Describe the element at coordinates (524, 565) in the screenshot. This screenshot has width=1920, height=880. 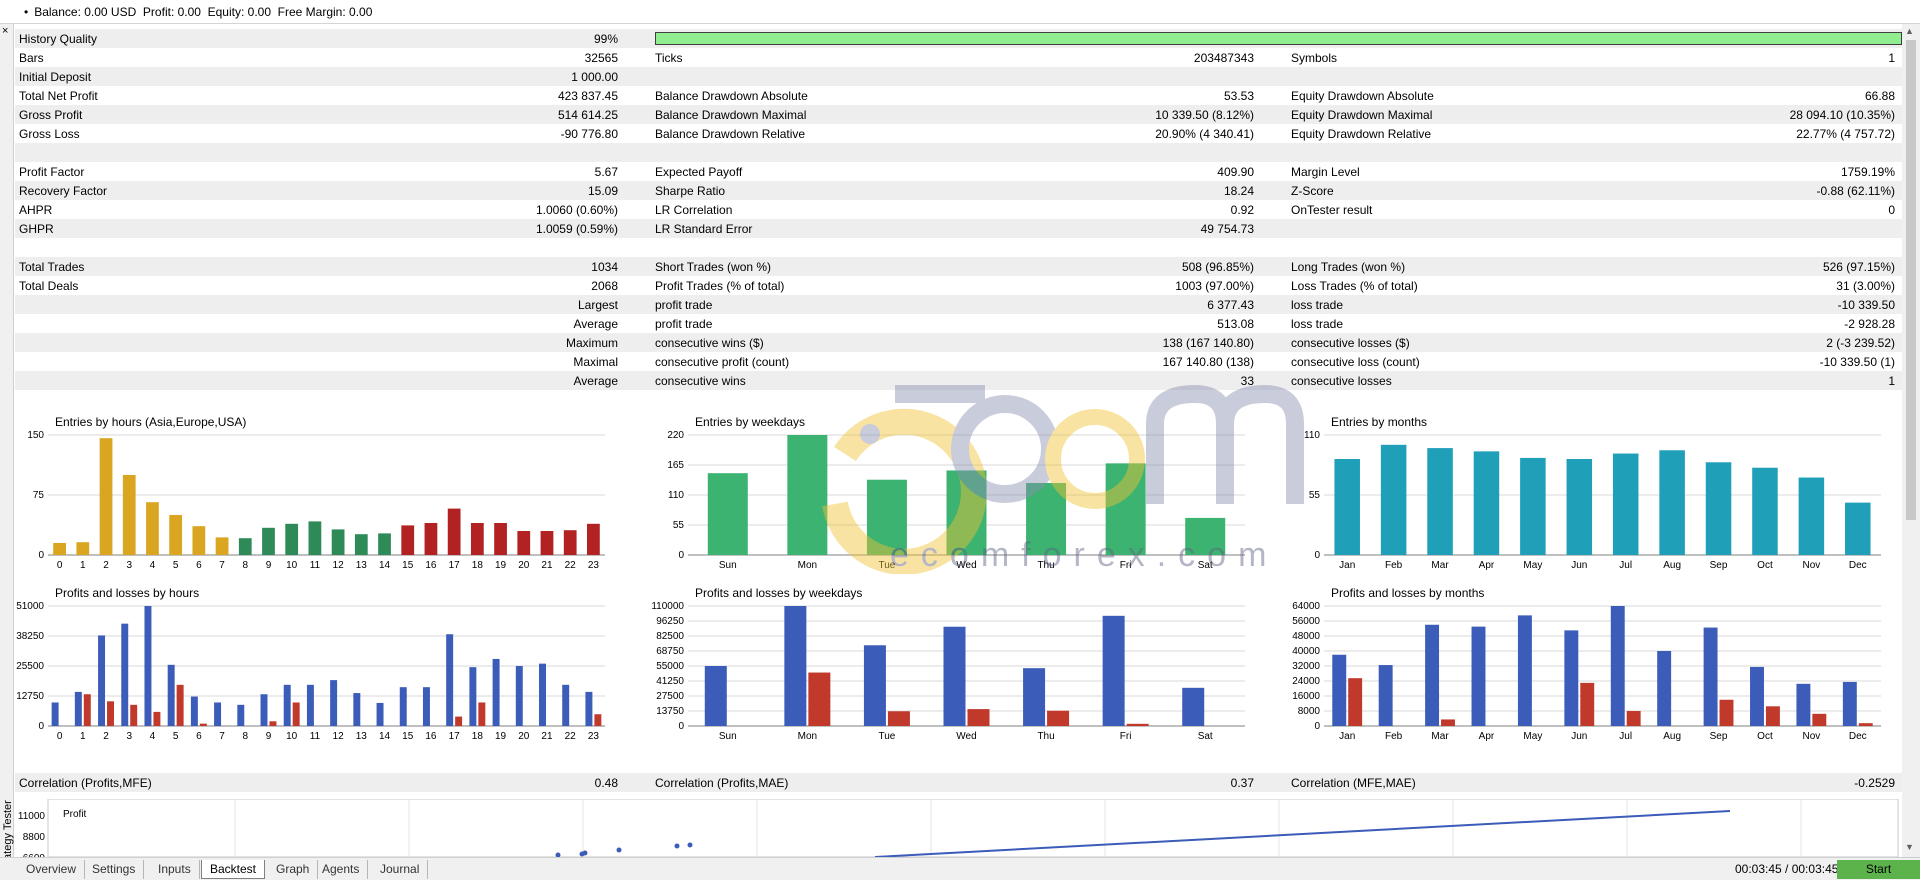
I see `x-tick-label: 20` at that location.